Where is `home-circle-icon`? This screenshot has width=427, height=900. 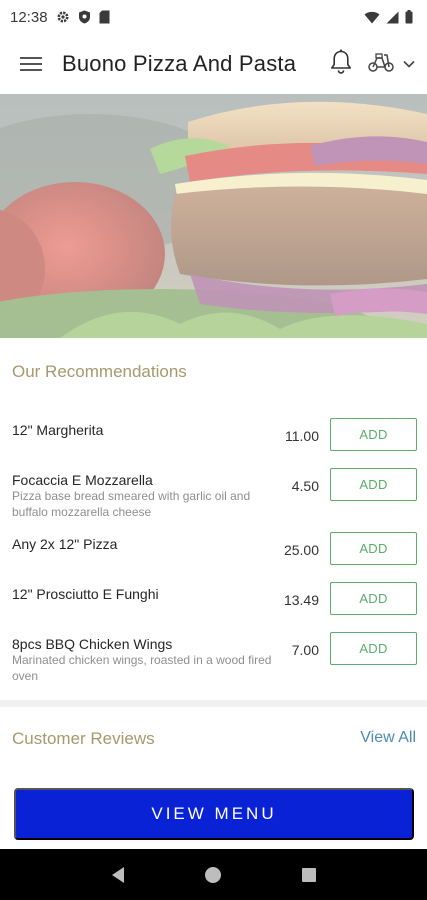 home-circle-icon is located at coordinates (213, 875).